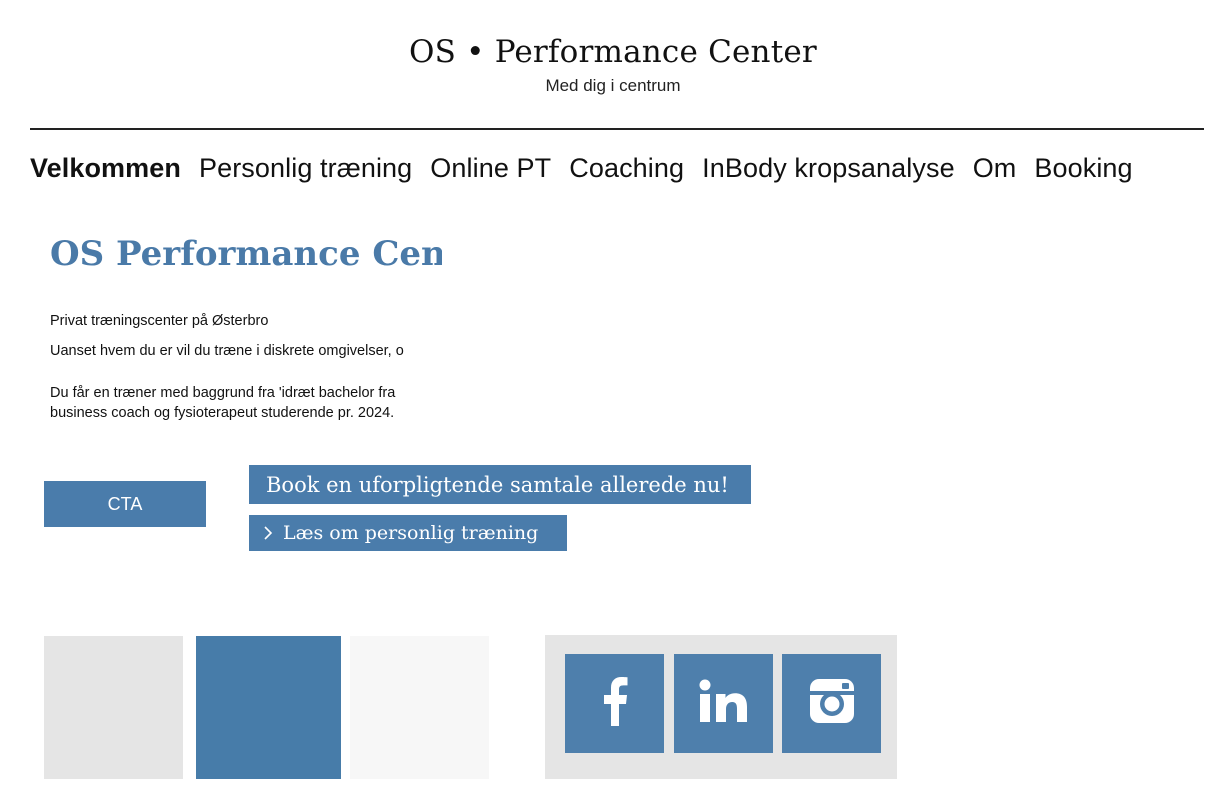 This screenshot has width=1226, height=808. I want to click on linkedin-icon, so click(724, 703).